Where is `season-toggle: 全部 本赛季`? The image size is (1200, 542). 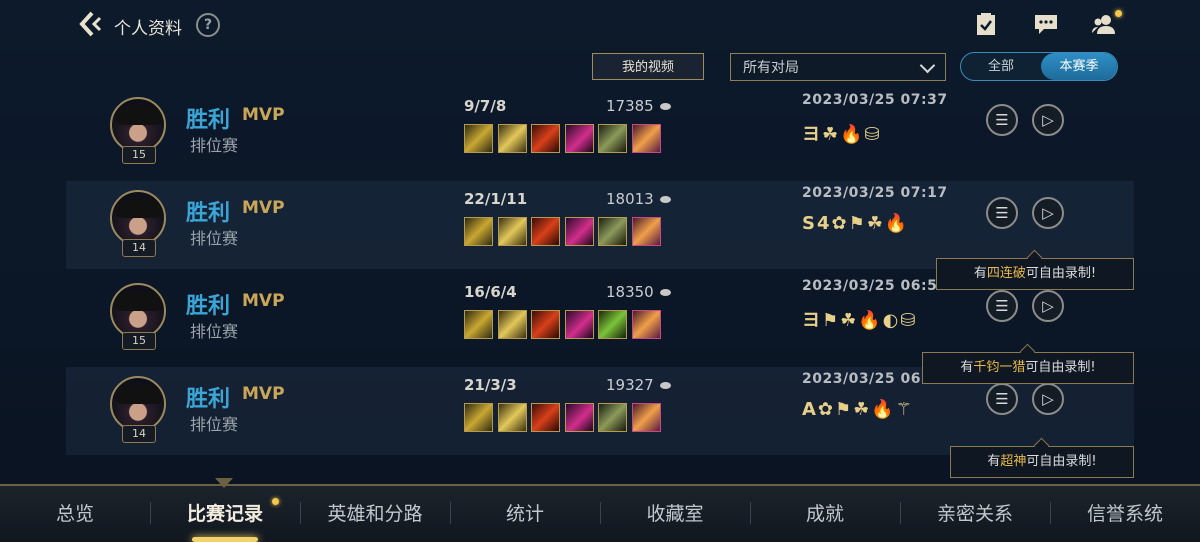 season-toggle: 全部 本赛季 is located at coordinates (1039, 66).